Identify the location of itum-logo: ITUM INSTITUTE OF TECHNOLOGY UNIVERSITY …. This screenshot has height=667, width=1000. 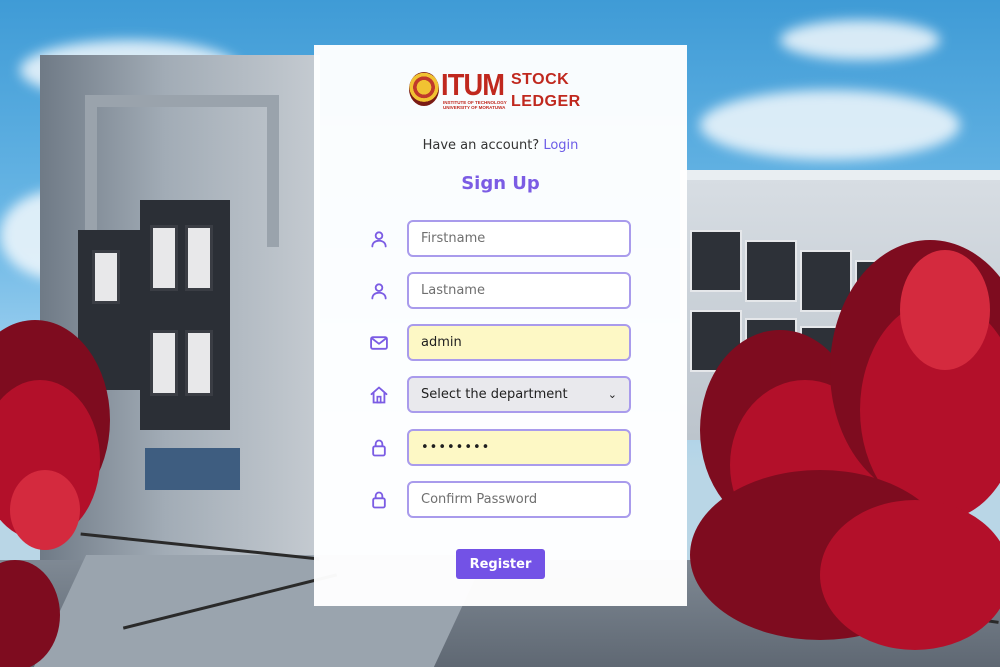
(499, 92).